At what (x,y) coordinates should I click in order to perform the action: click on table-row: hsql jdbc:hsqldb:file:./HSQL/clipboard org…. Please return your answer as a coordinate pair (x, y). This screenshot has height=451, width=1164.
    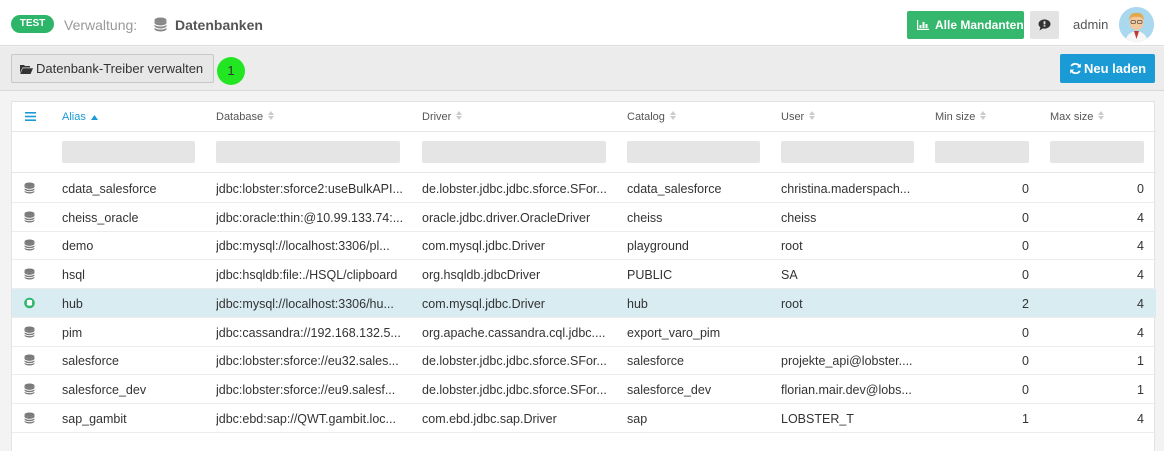
    Looking at the image, I should click on (584, 275).